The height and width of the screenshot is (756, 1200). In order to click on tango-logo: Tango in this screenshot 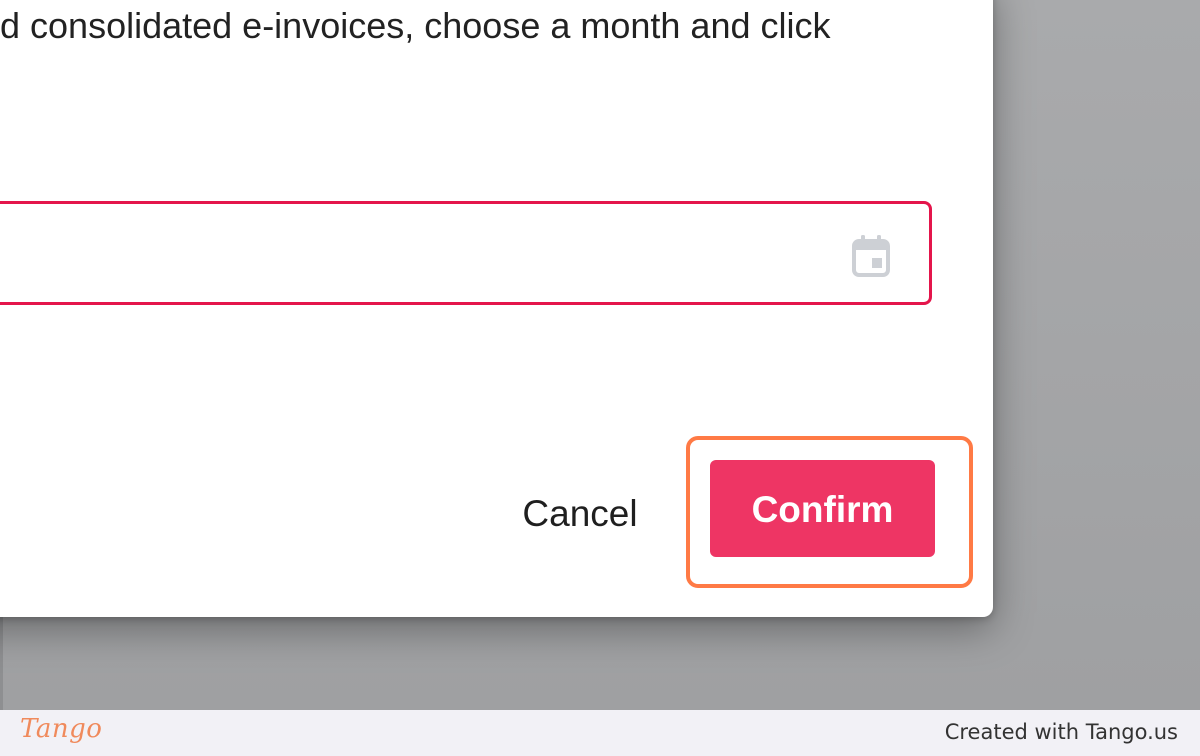, I will do `click(61, 729)`.